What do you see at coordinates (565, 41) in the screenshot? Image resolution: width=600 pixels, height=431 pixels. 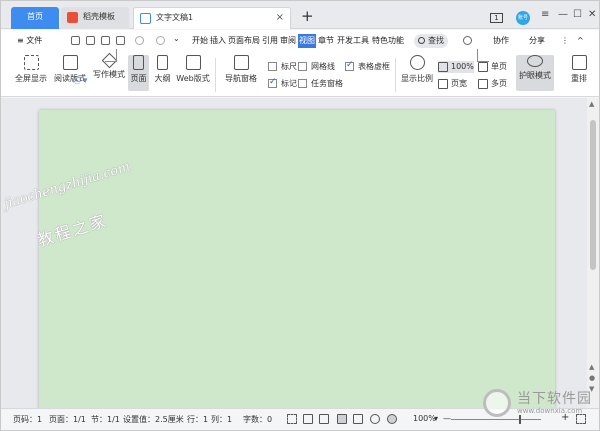 I see `more-options-icon: ⋮` at bounding box center [565, 41].